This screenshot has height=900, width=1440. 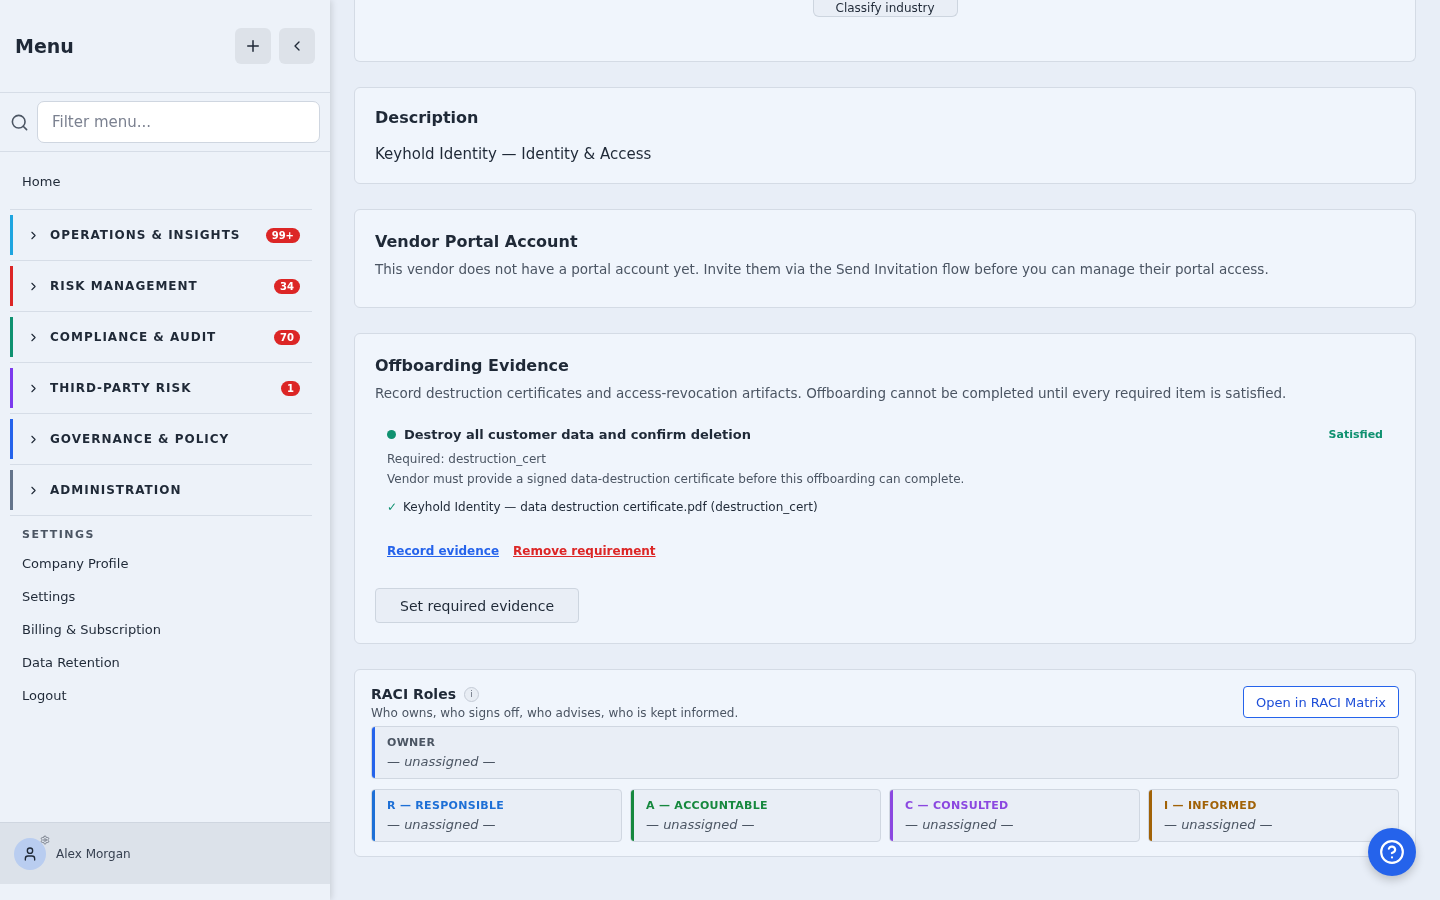 I want to click on requirement-note: Vendor must provide a signed data-destruction certificate before this offboarding can complete., so click(x=676, y=479).